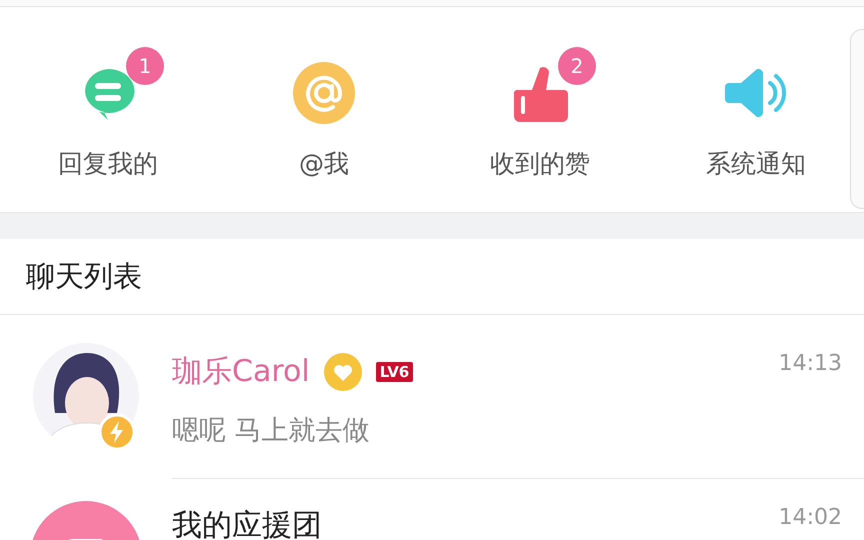 This screenshot has width=864, height=540. Describe the element at coordinates (108, 163) in the screenshot. I see `notification-label: 回复我的` at that location.